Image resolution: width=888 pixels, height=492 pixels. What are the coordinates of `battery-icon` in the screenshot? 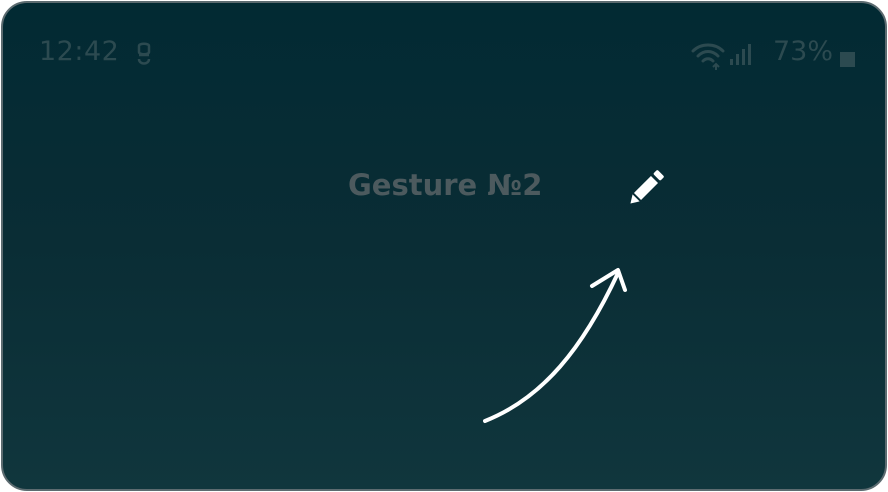 It's located at (847, 59).